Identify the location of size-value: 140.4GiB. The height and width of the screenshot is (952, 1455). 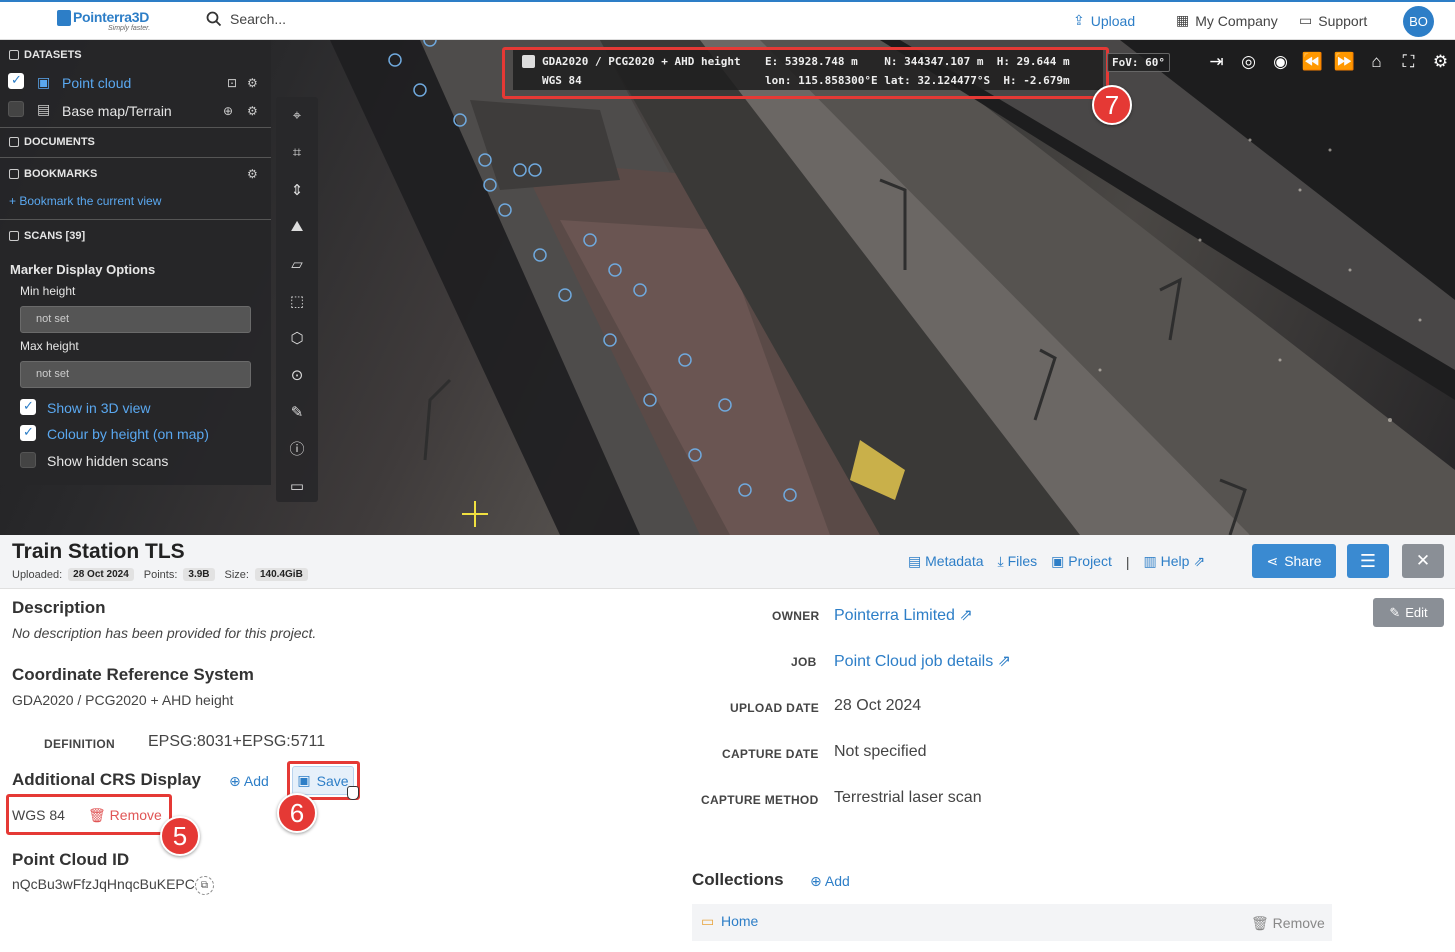
(281, 574).